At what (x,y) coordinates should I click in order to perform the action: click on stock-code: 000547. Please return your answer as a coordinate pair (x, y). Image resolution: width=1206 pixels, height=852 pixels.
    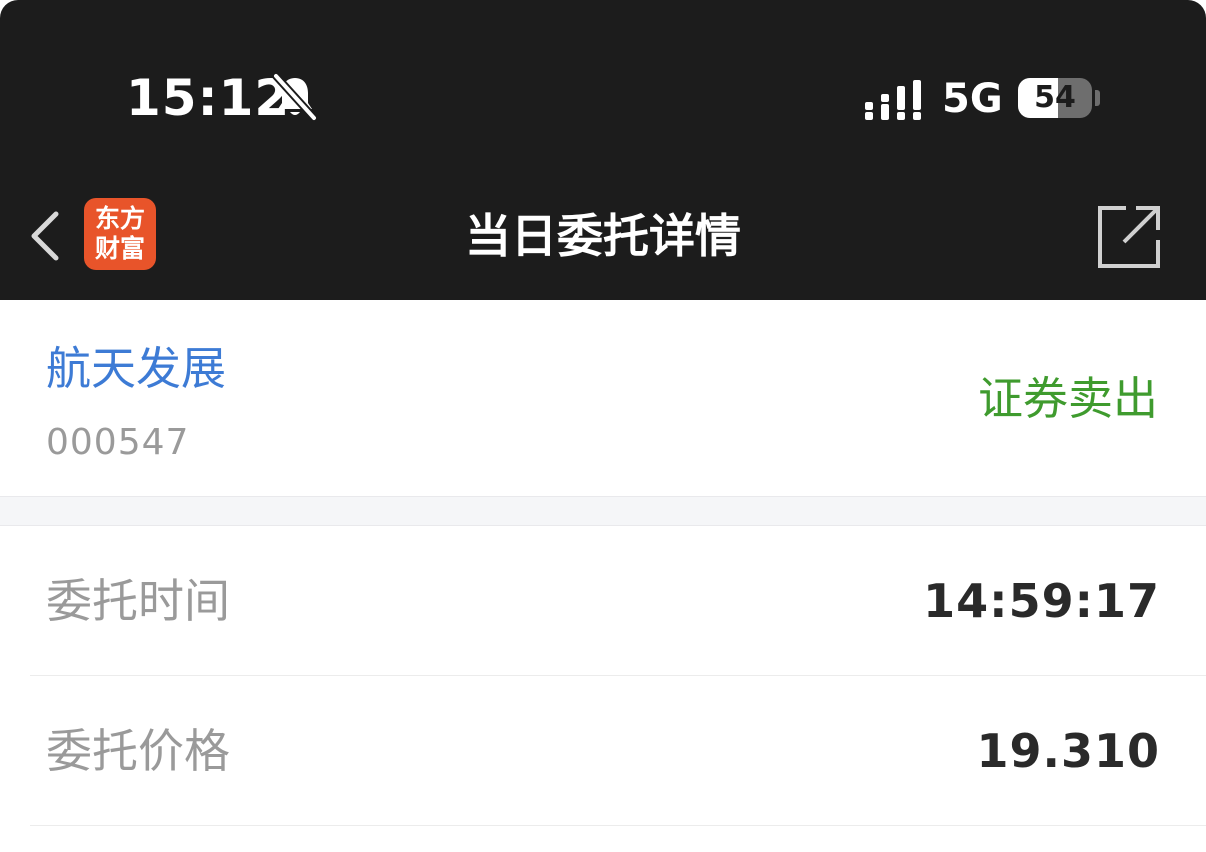
    Looking at the image, I should click on (118, 442).